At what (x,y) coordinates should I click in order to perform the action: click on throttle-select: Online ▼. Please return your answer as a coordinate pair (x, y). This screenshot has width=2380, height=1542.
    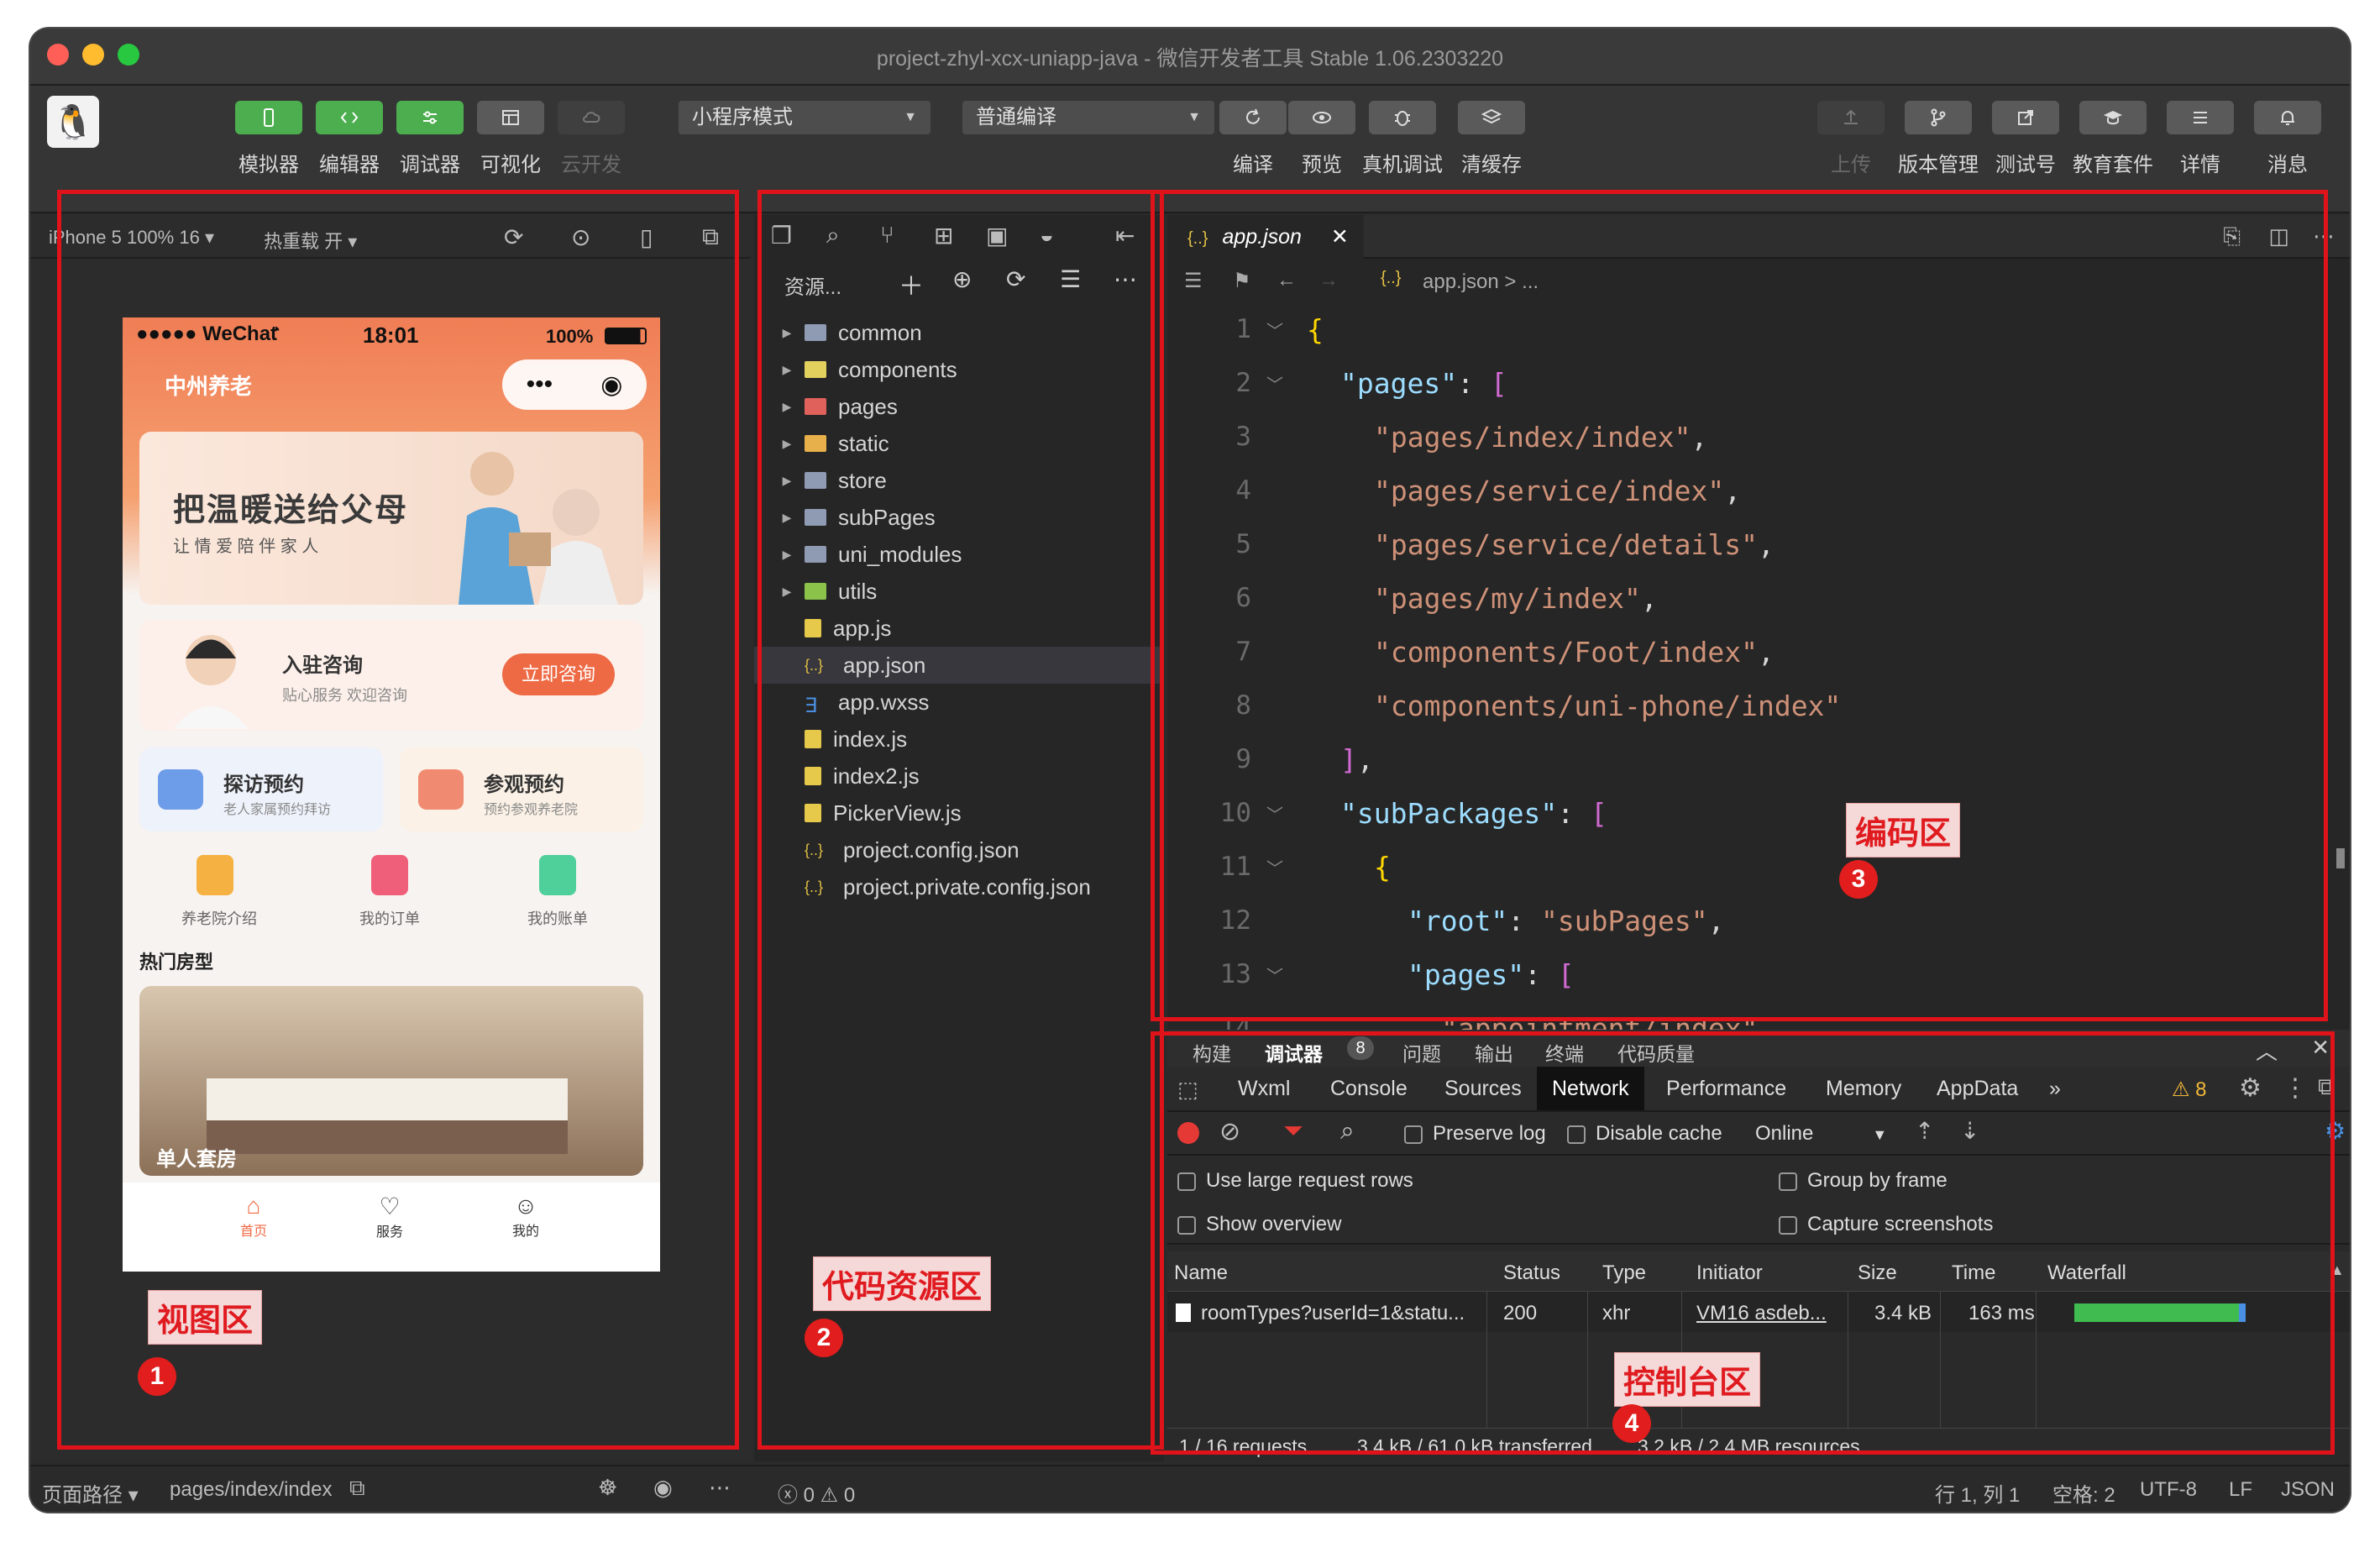
    Looking at the image, I should click on (1821, 1134).